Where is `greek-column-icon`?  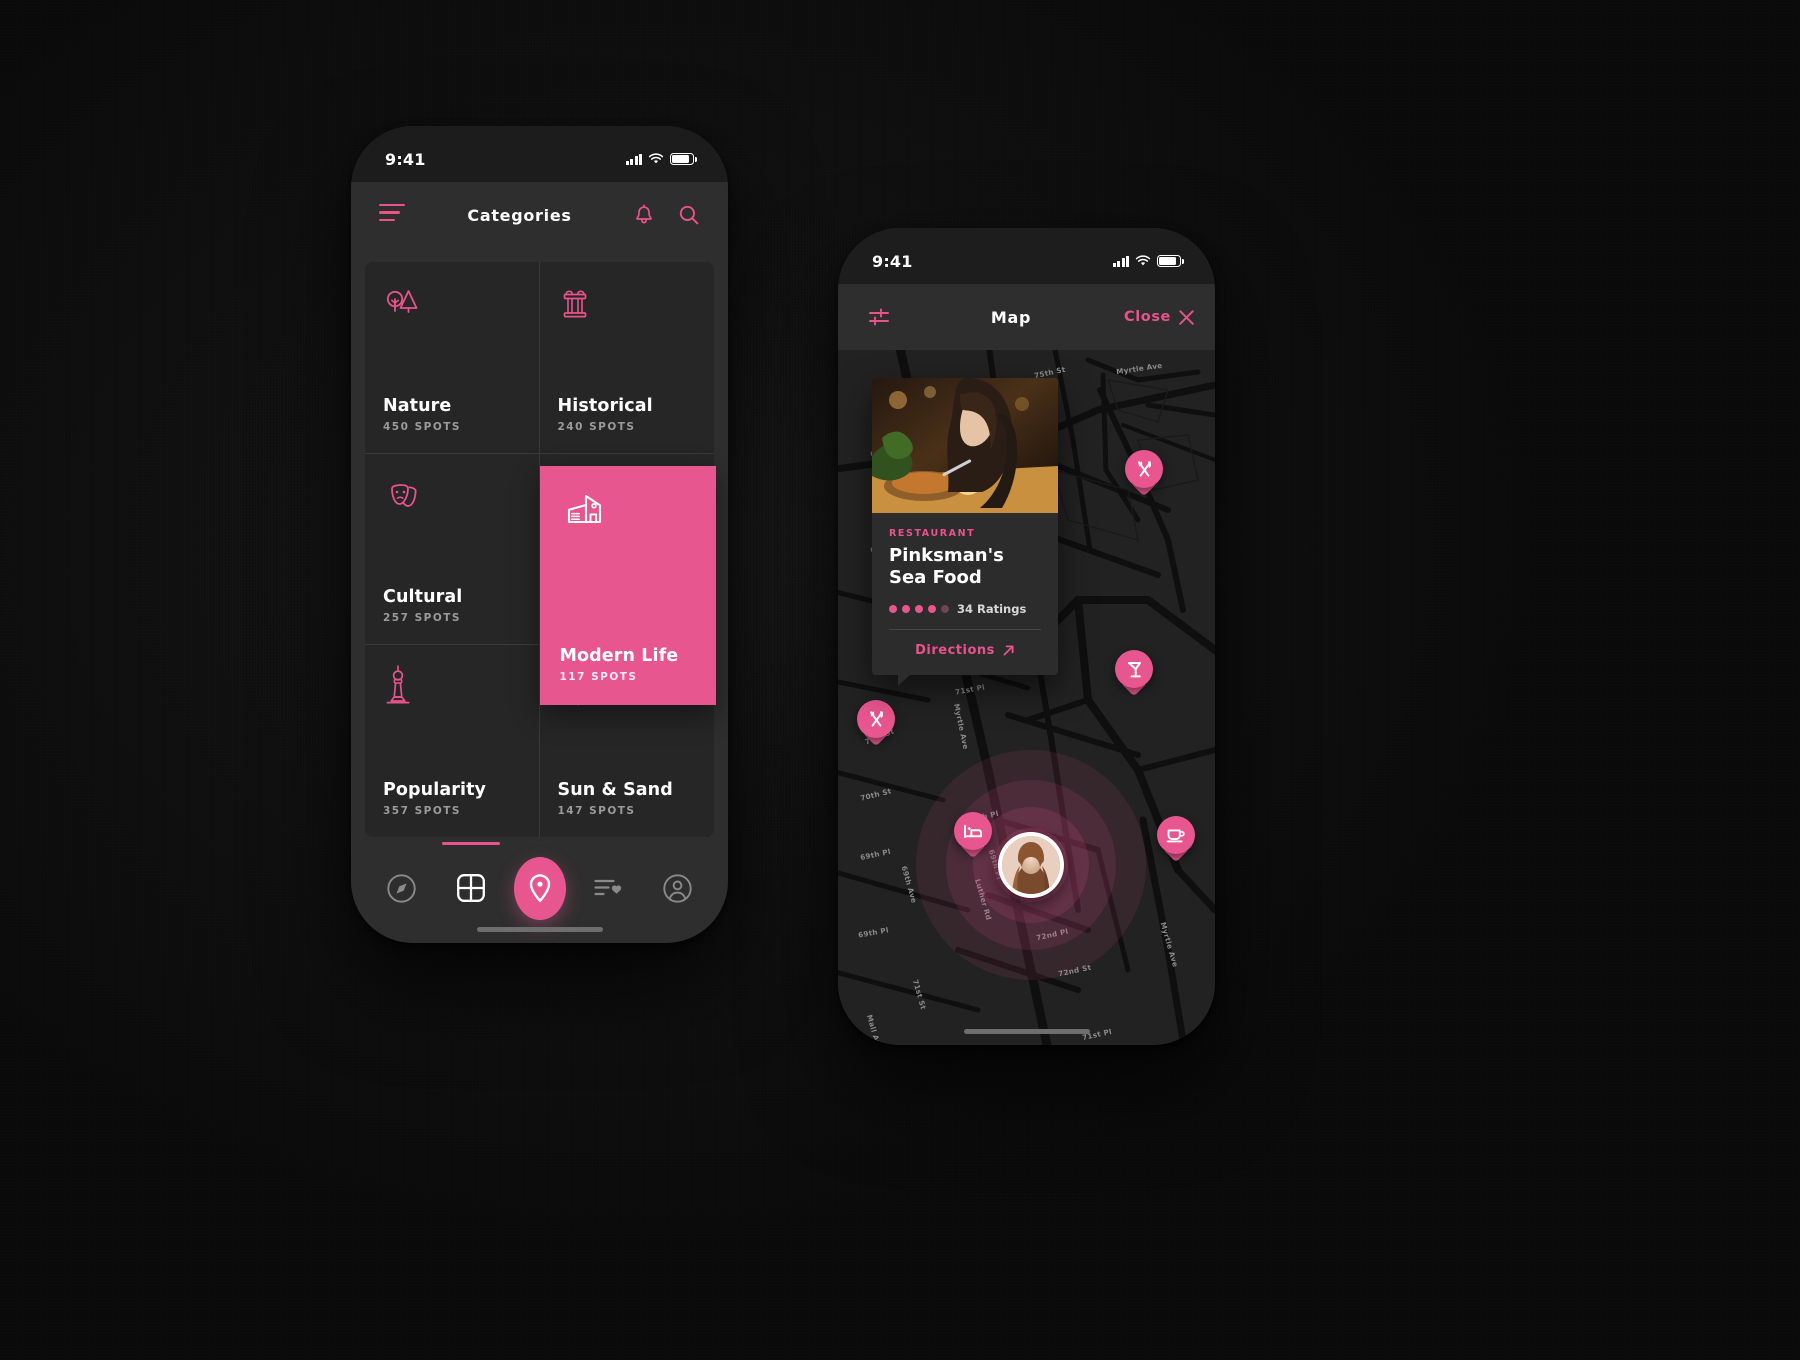
greek-column-icon is located at coordinates (627, 305).